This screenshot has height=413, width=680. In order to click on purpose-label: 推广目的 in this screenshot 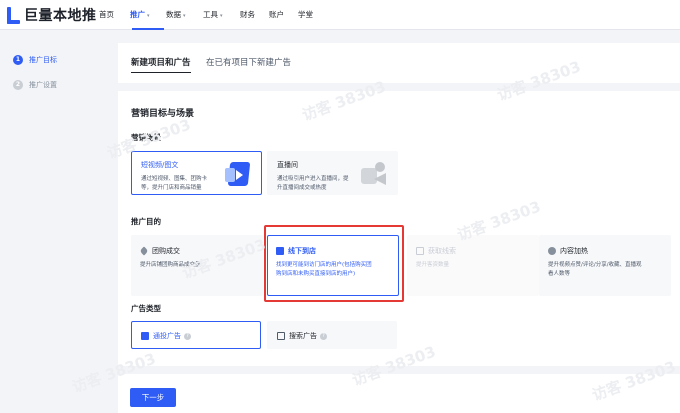, I will do `click(146, 221)`.